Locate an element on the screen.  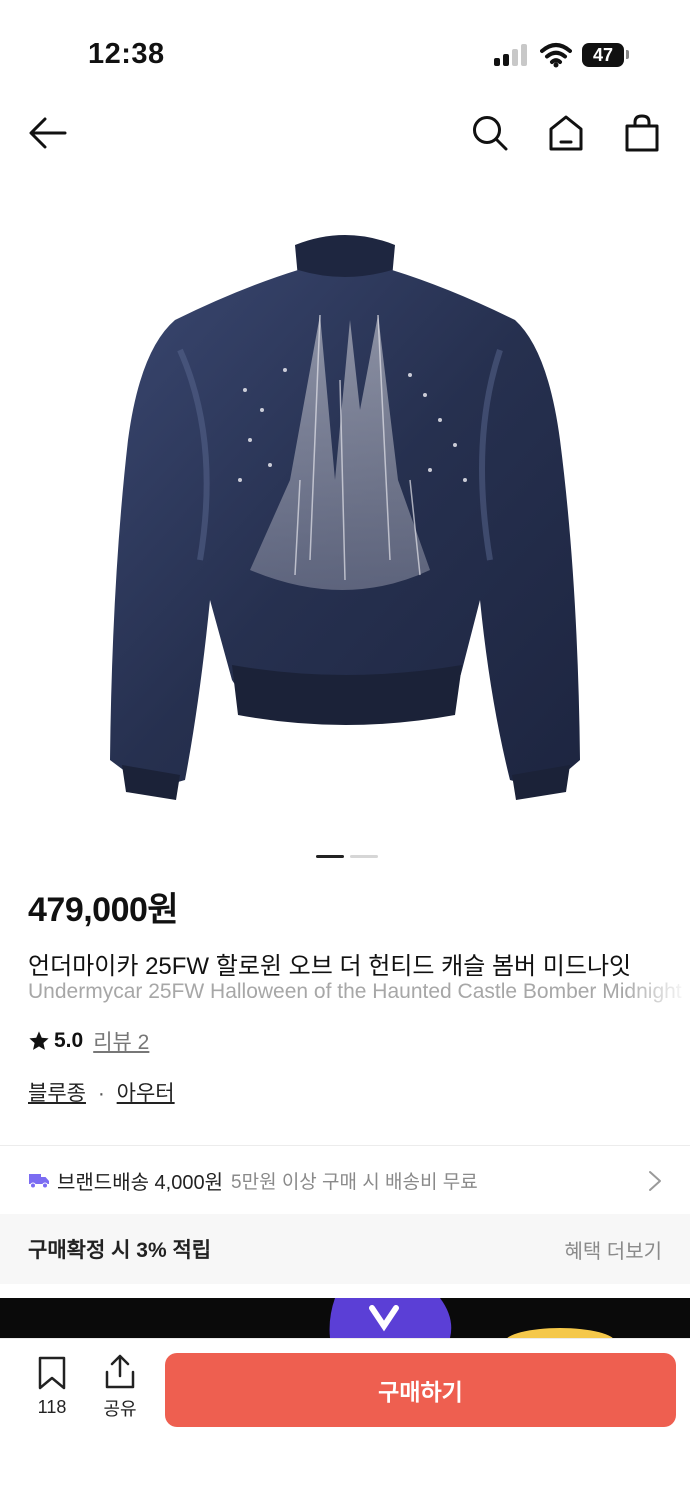
review-link: 리뷰 2 is located at coordinates (121, 1041).